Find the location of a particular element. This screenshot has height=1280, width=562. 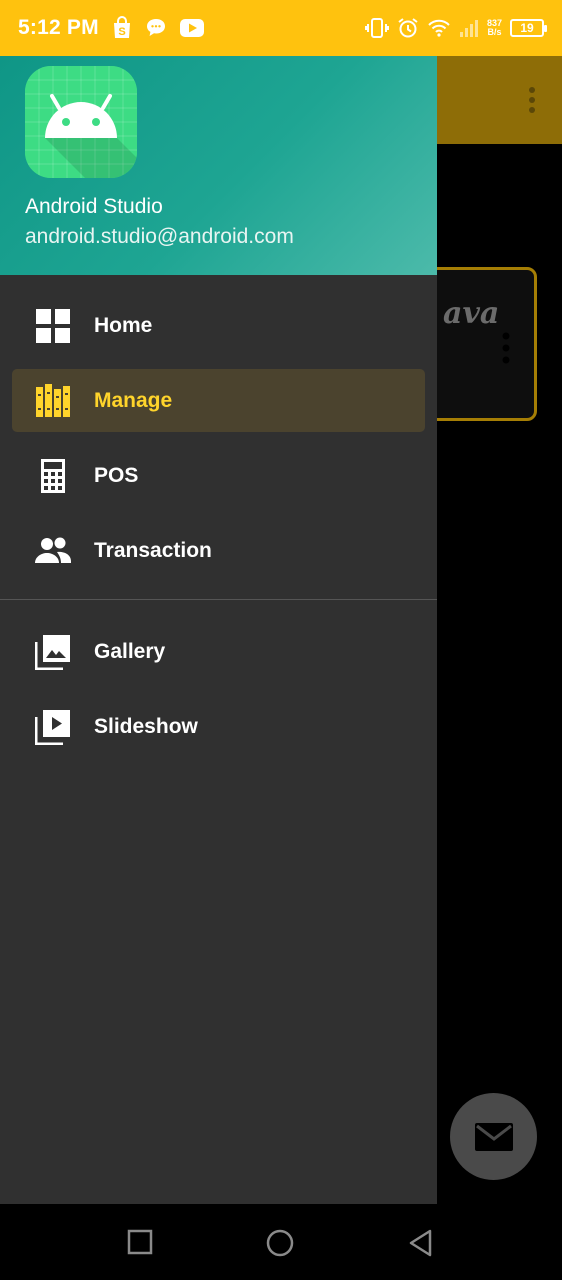

photo-library-icon is located at coordinates (52, 652).